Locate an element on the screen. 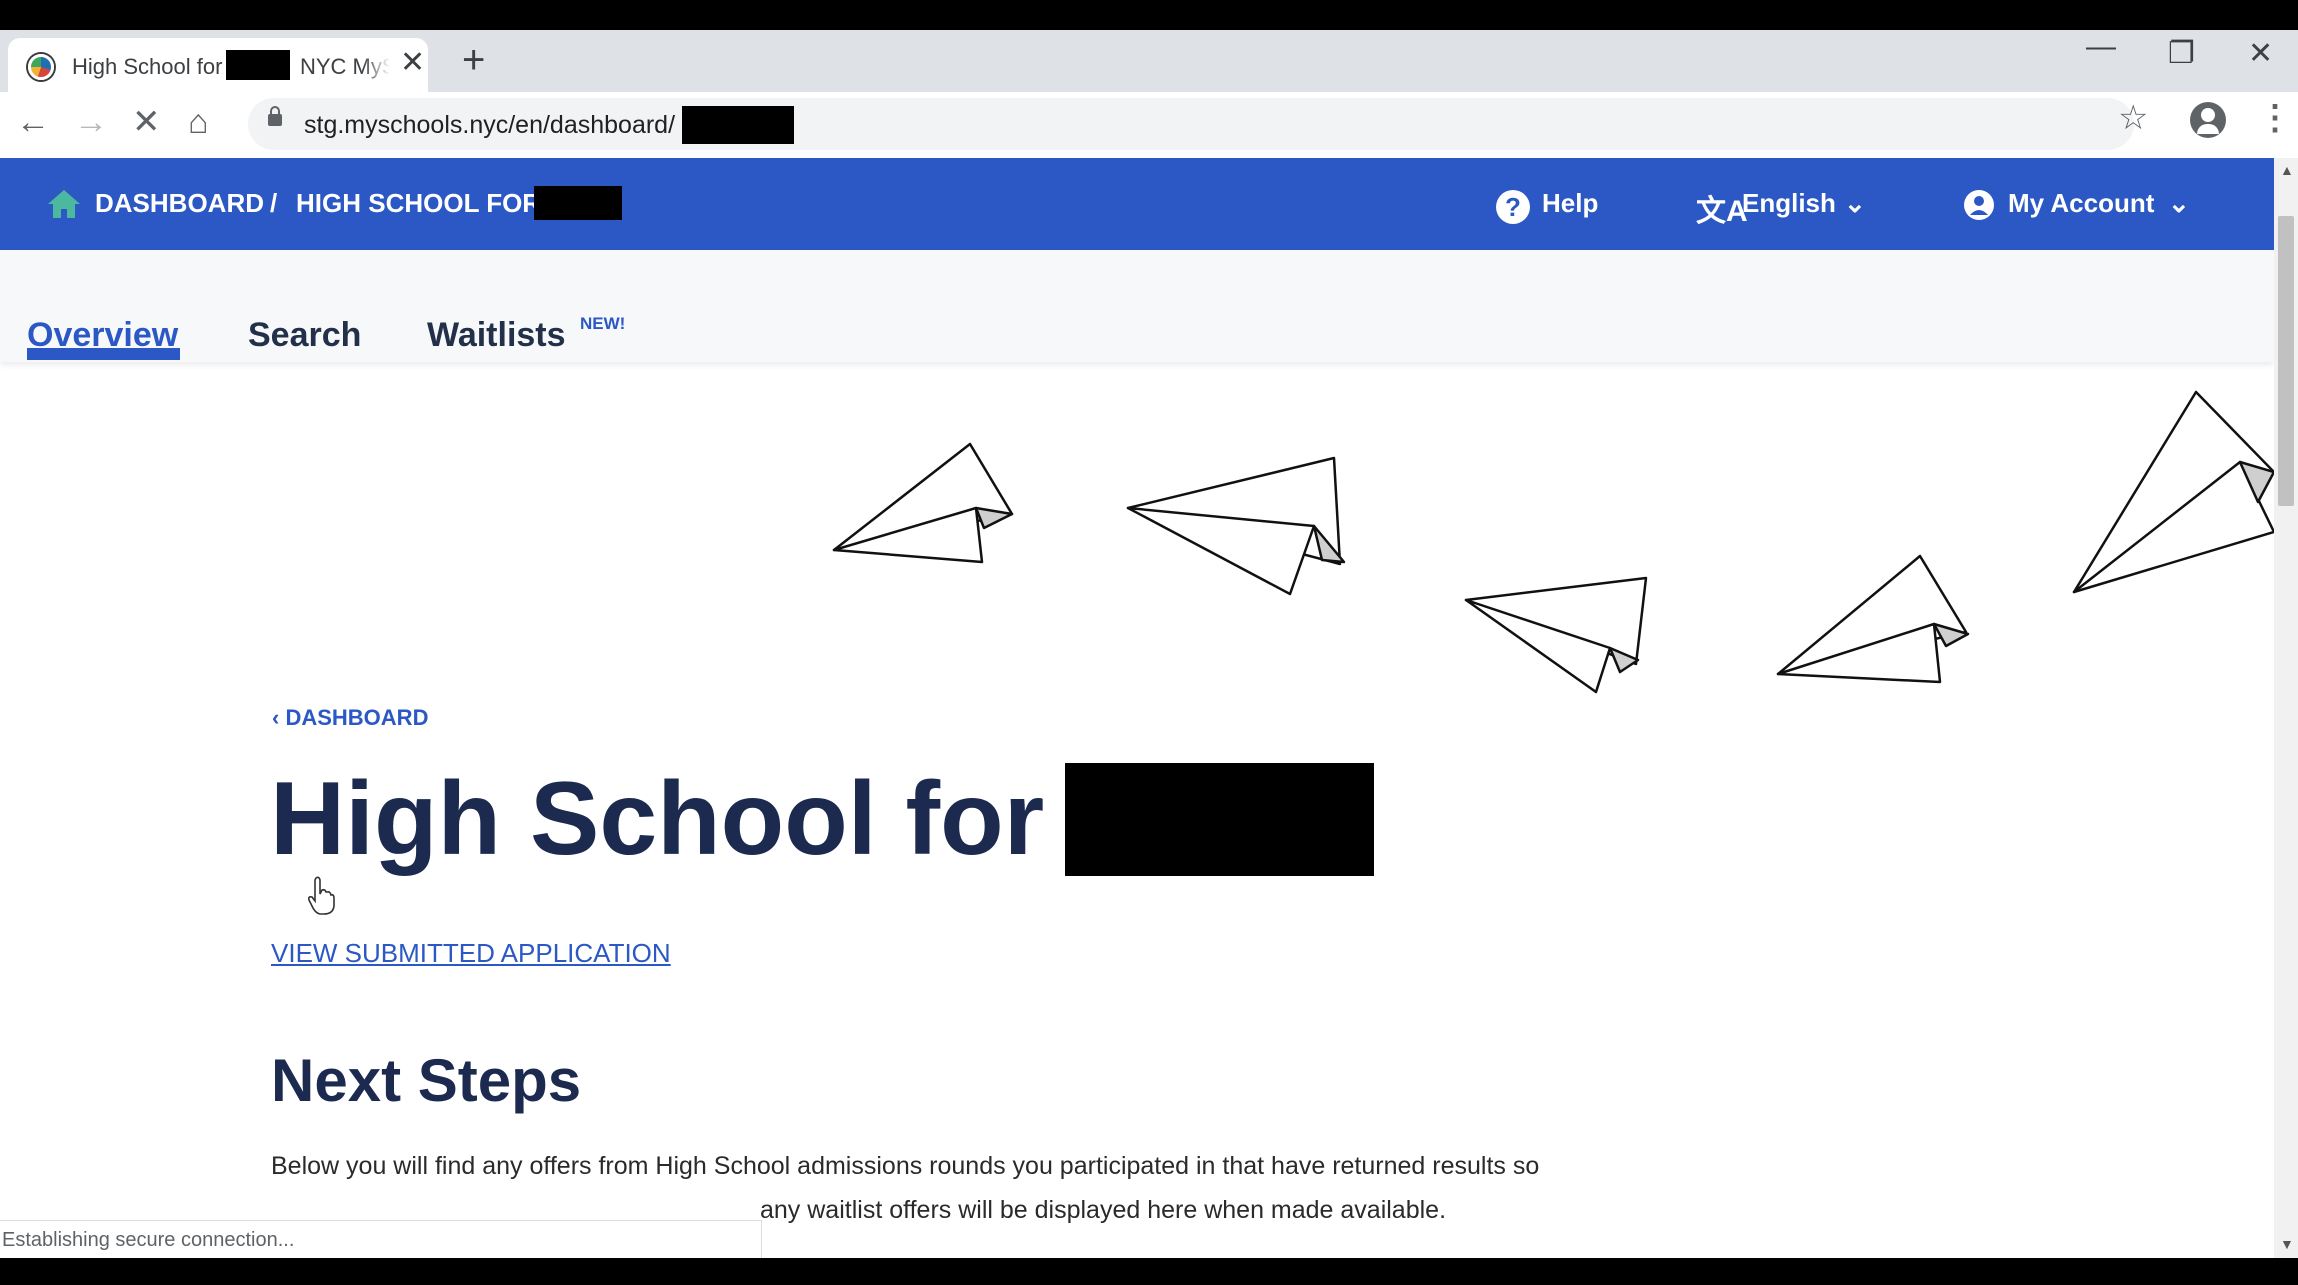 The width and height of the screenshot is (2298, 1285). view-submitted-application-link: VIEW SUBMITTED APPLICATION is located at coordinates (471, 953).